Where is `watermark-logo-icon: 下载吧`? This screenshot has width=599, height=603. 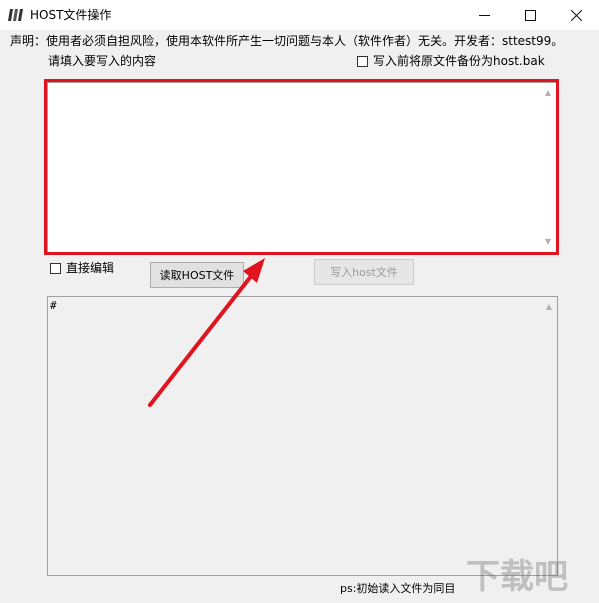
watermark-logo-icon: 下载吧 is located at coordinates (517, 577).